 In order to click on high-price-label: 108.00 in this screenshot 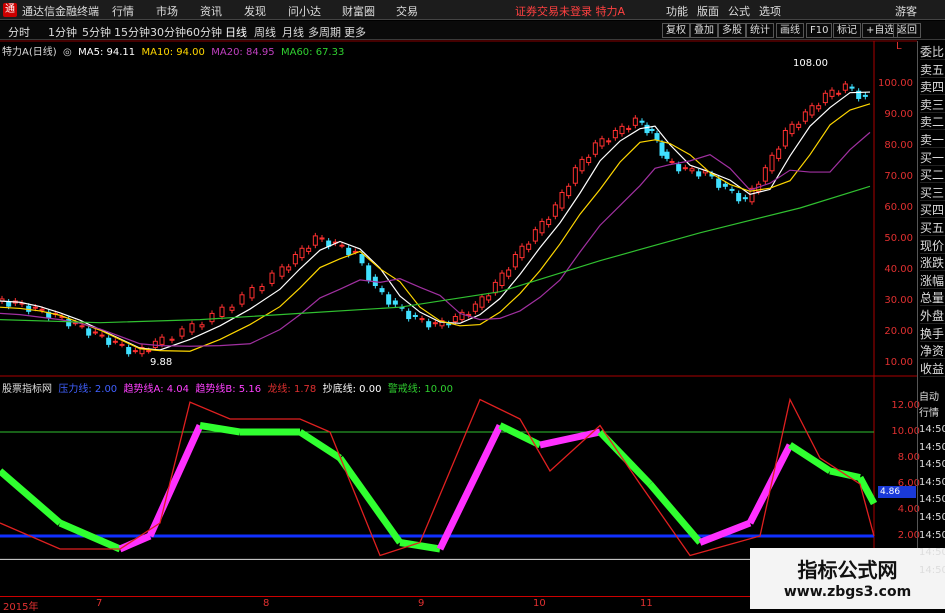, I will do `click(810, 63)`.